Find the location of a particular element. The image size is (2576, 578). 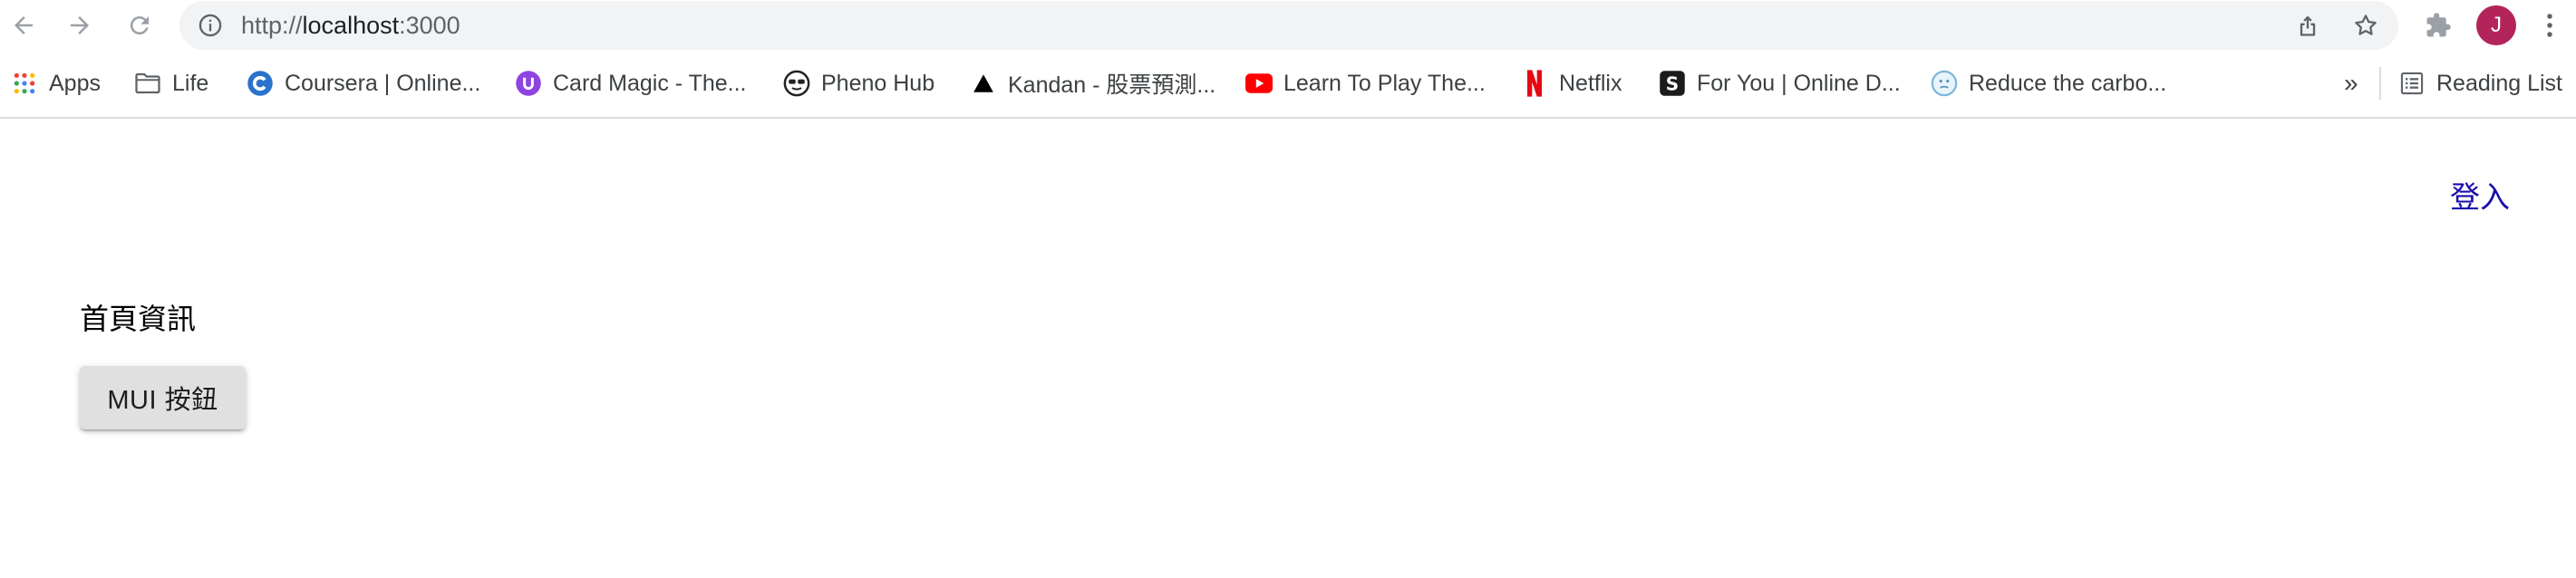

coursera-icon is located at coordinates (260, 83).